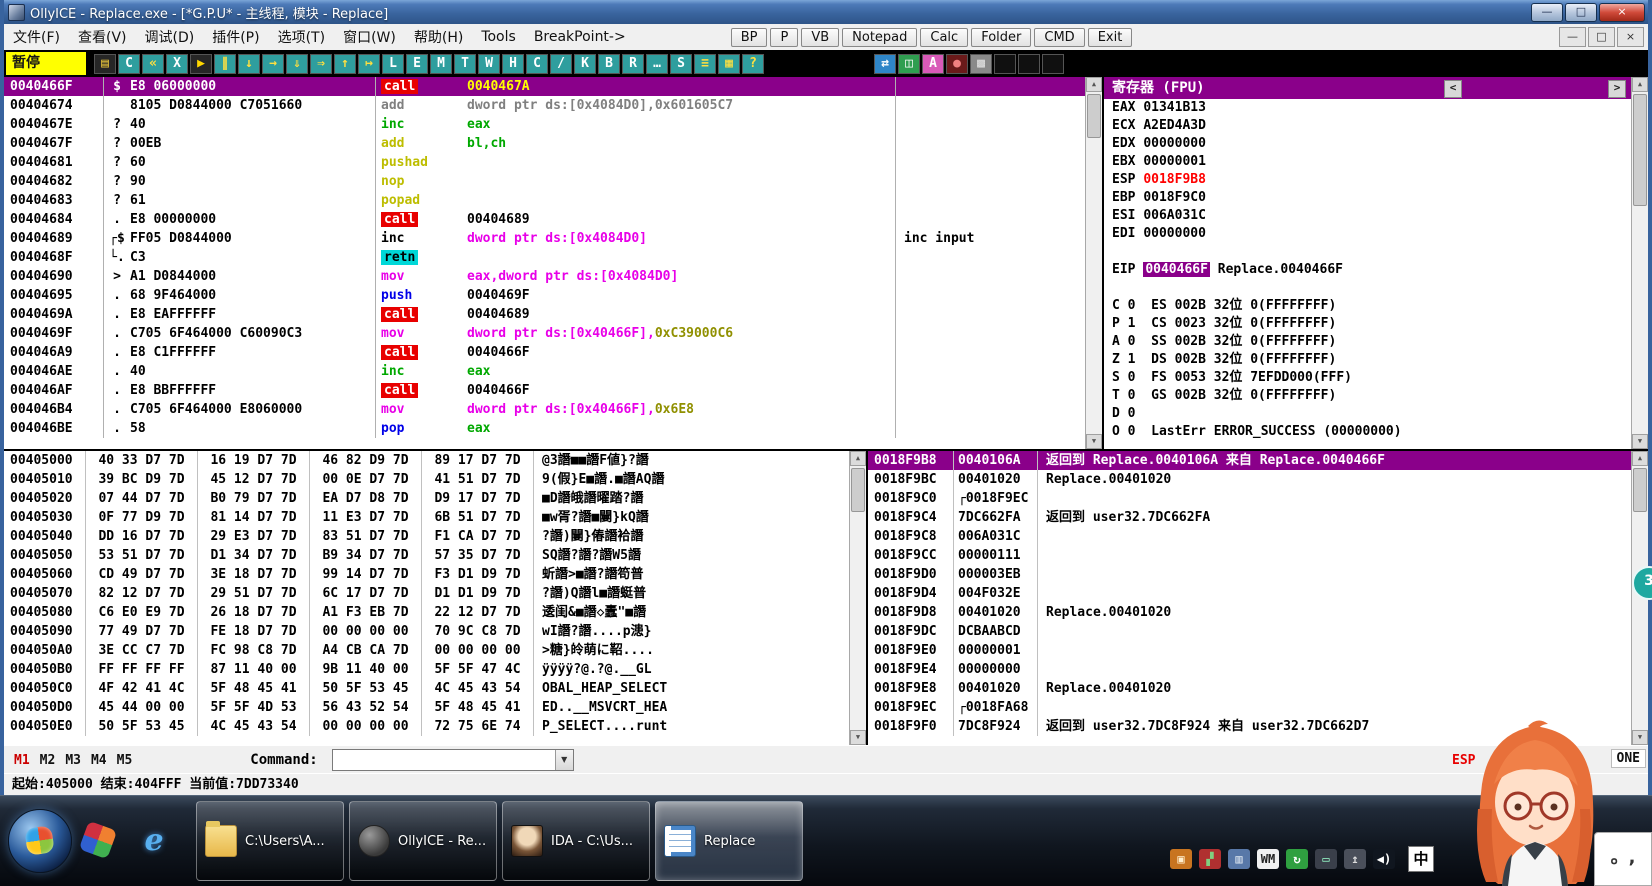 The height and width of the screenshot is (886, 1652). I want to click on tray-wm-icon: WM, so click(1268, 859).